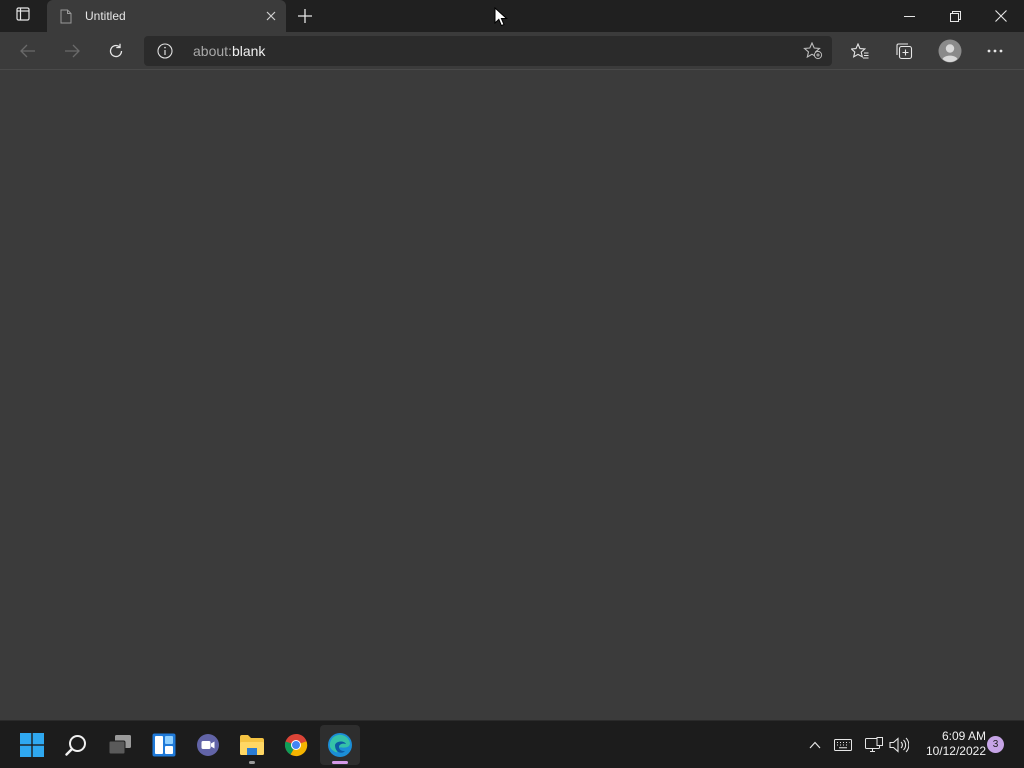 The image size is (1024, 768). I want to click on more-icon, so click(995, 51).